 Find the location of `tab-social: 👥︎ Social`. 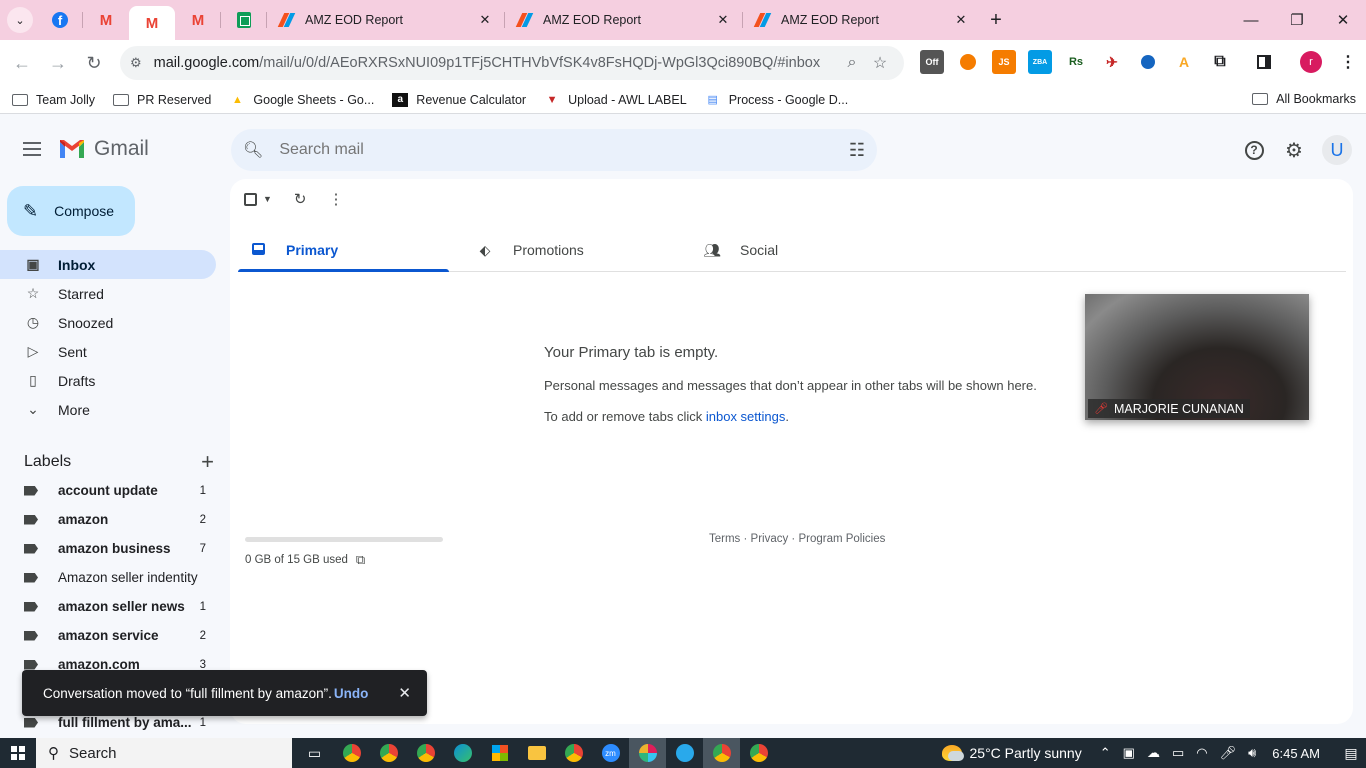

tab-social: 👥︎ Social is located at coordinates (805, 250).